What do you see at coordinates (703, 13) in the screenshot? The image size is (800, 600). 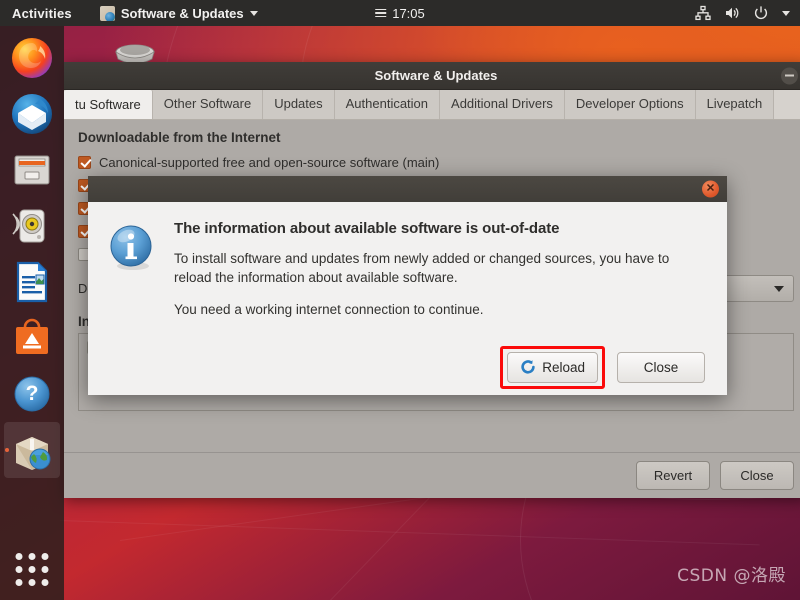 I see `network-wired-icon` at bounding box center [703, 13].